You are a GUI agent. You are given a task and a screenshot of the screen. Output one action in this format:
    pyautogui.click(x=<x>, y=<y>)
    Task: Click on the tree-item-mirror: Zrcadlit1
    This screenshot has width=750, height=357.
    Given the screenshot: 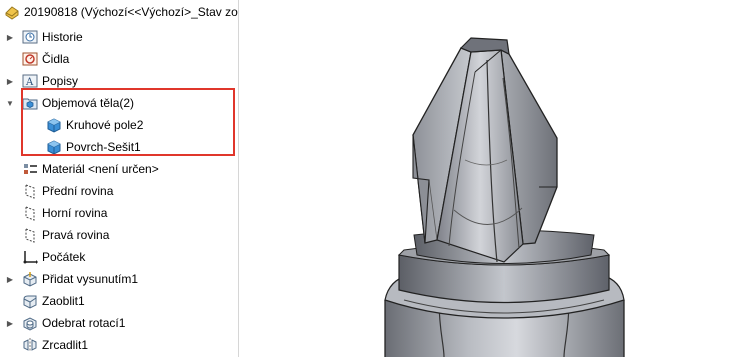 What is the action you would take?
    pyautogui.click(x=46, y=345)
    